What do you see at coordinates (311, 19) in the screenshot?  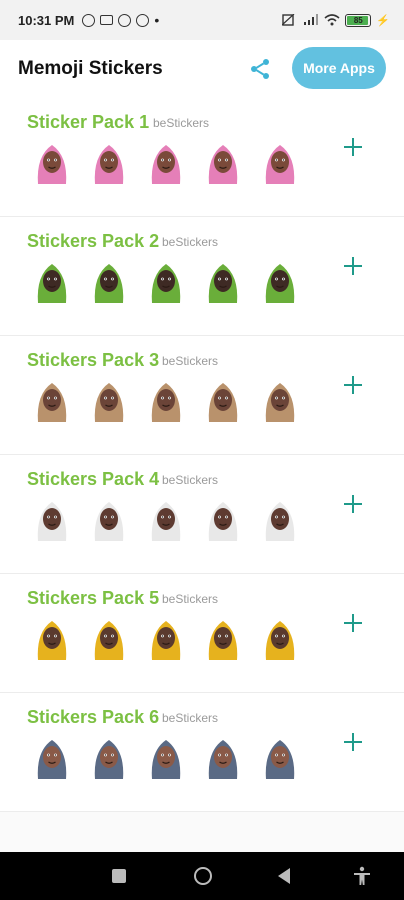 I see `signal-icon` at bounding box center [311, 19].